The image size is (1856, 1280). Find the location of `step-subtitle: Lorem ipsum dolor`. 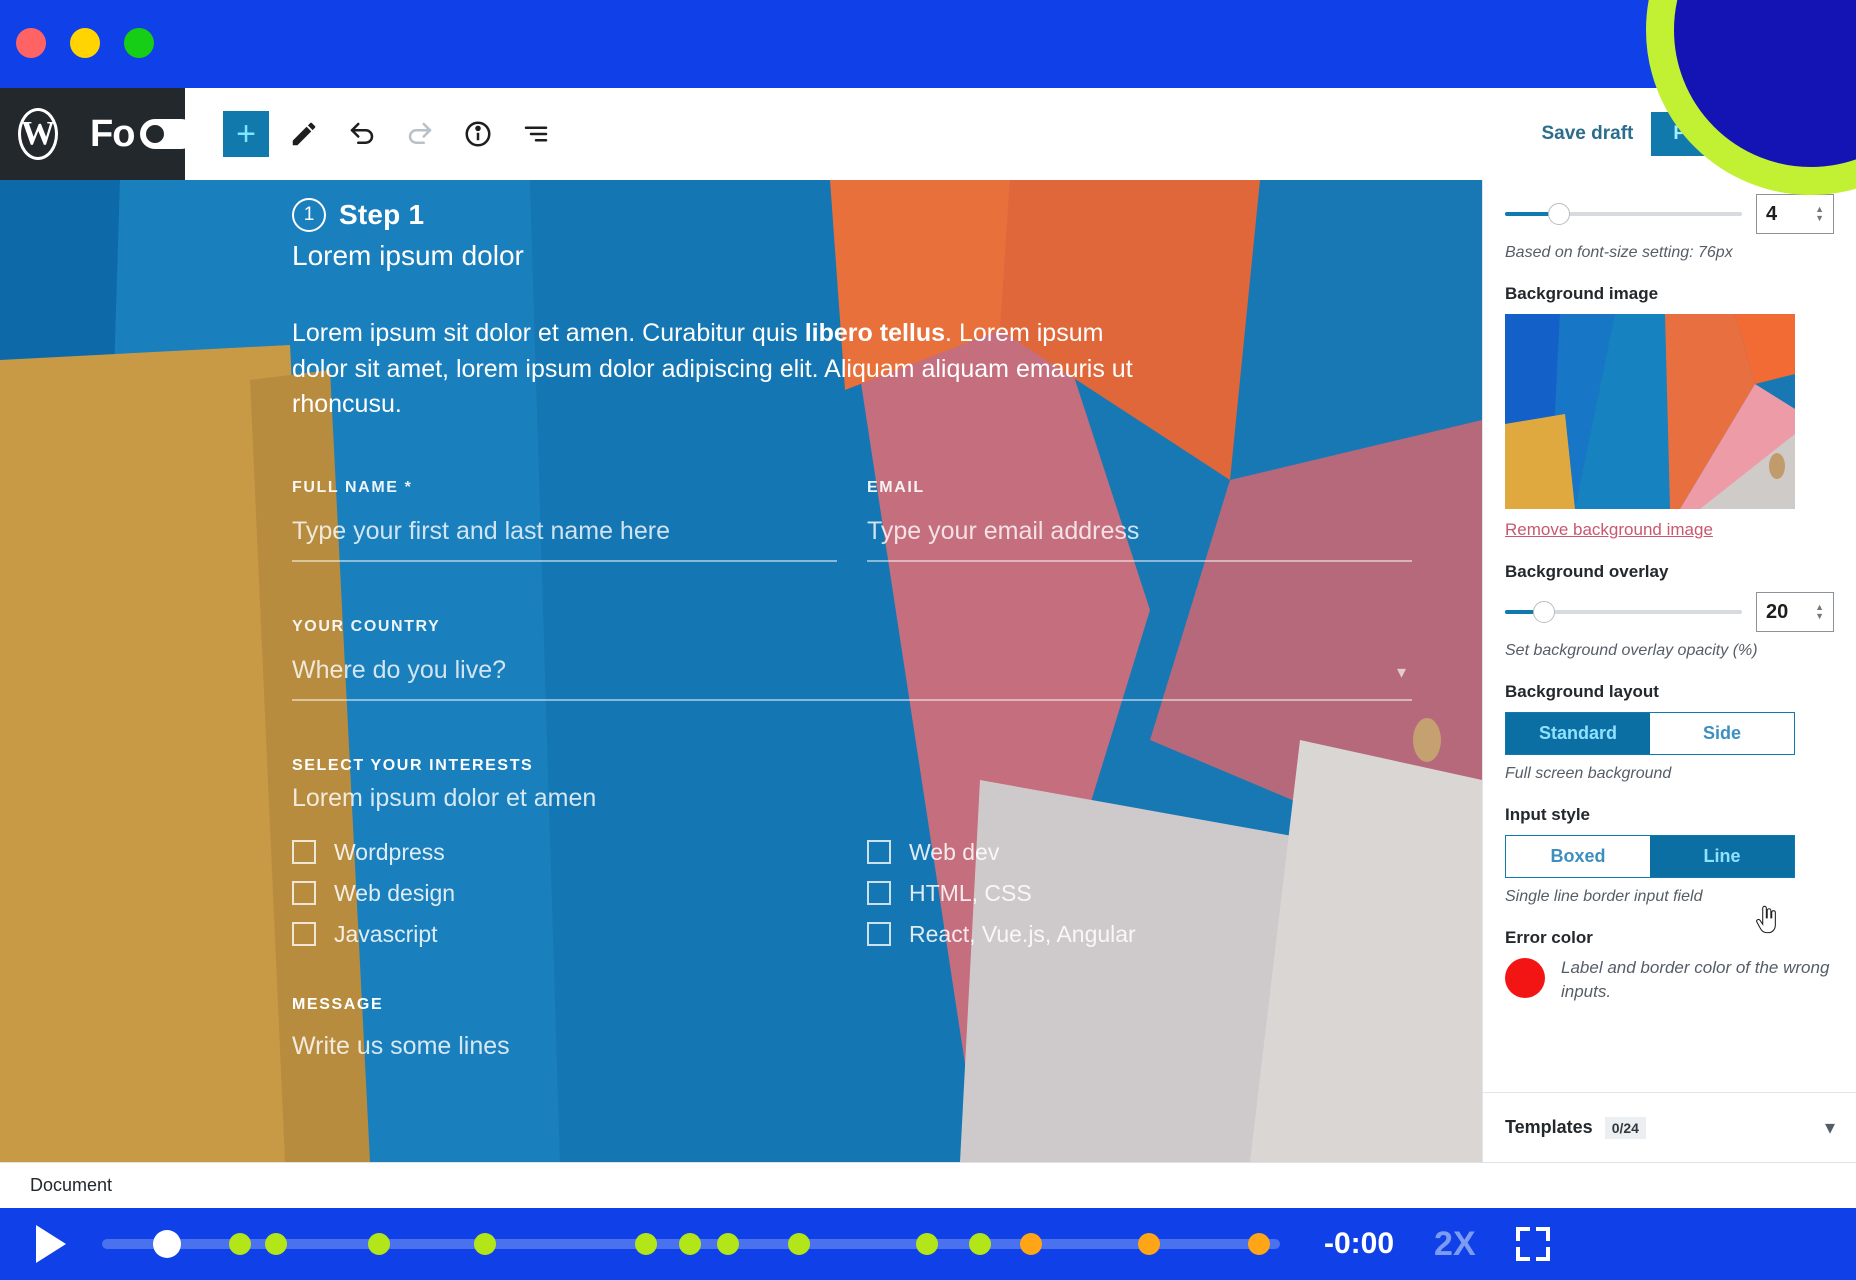

step-subtitle: Lorem ipsum dolor is located at coordinates (408, 255).